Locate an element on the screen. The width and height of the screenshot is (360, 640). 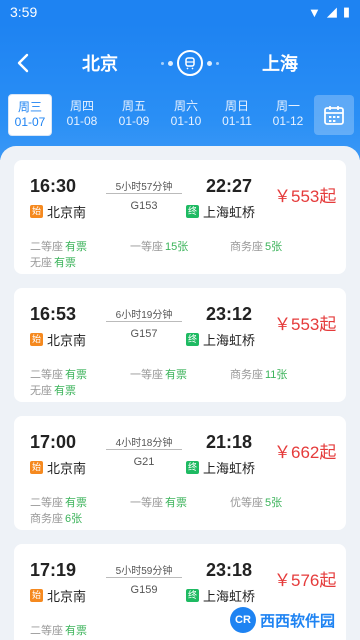
date-value: 01-12 is located at coordinates (288, 121).